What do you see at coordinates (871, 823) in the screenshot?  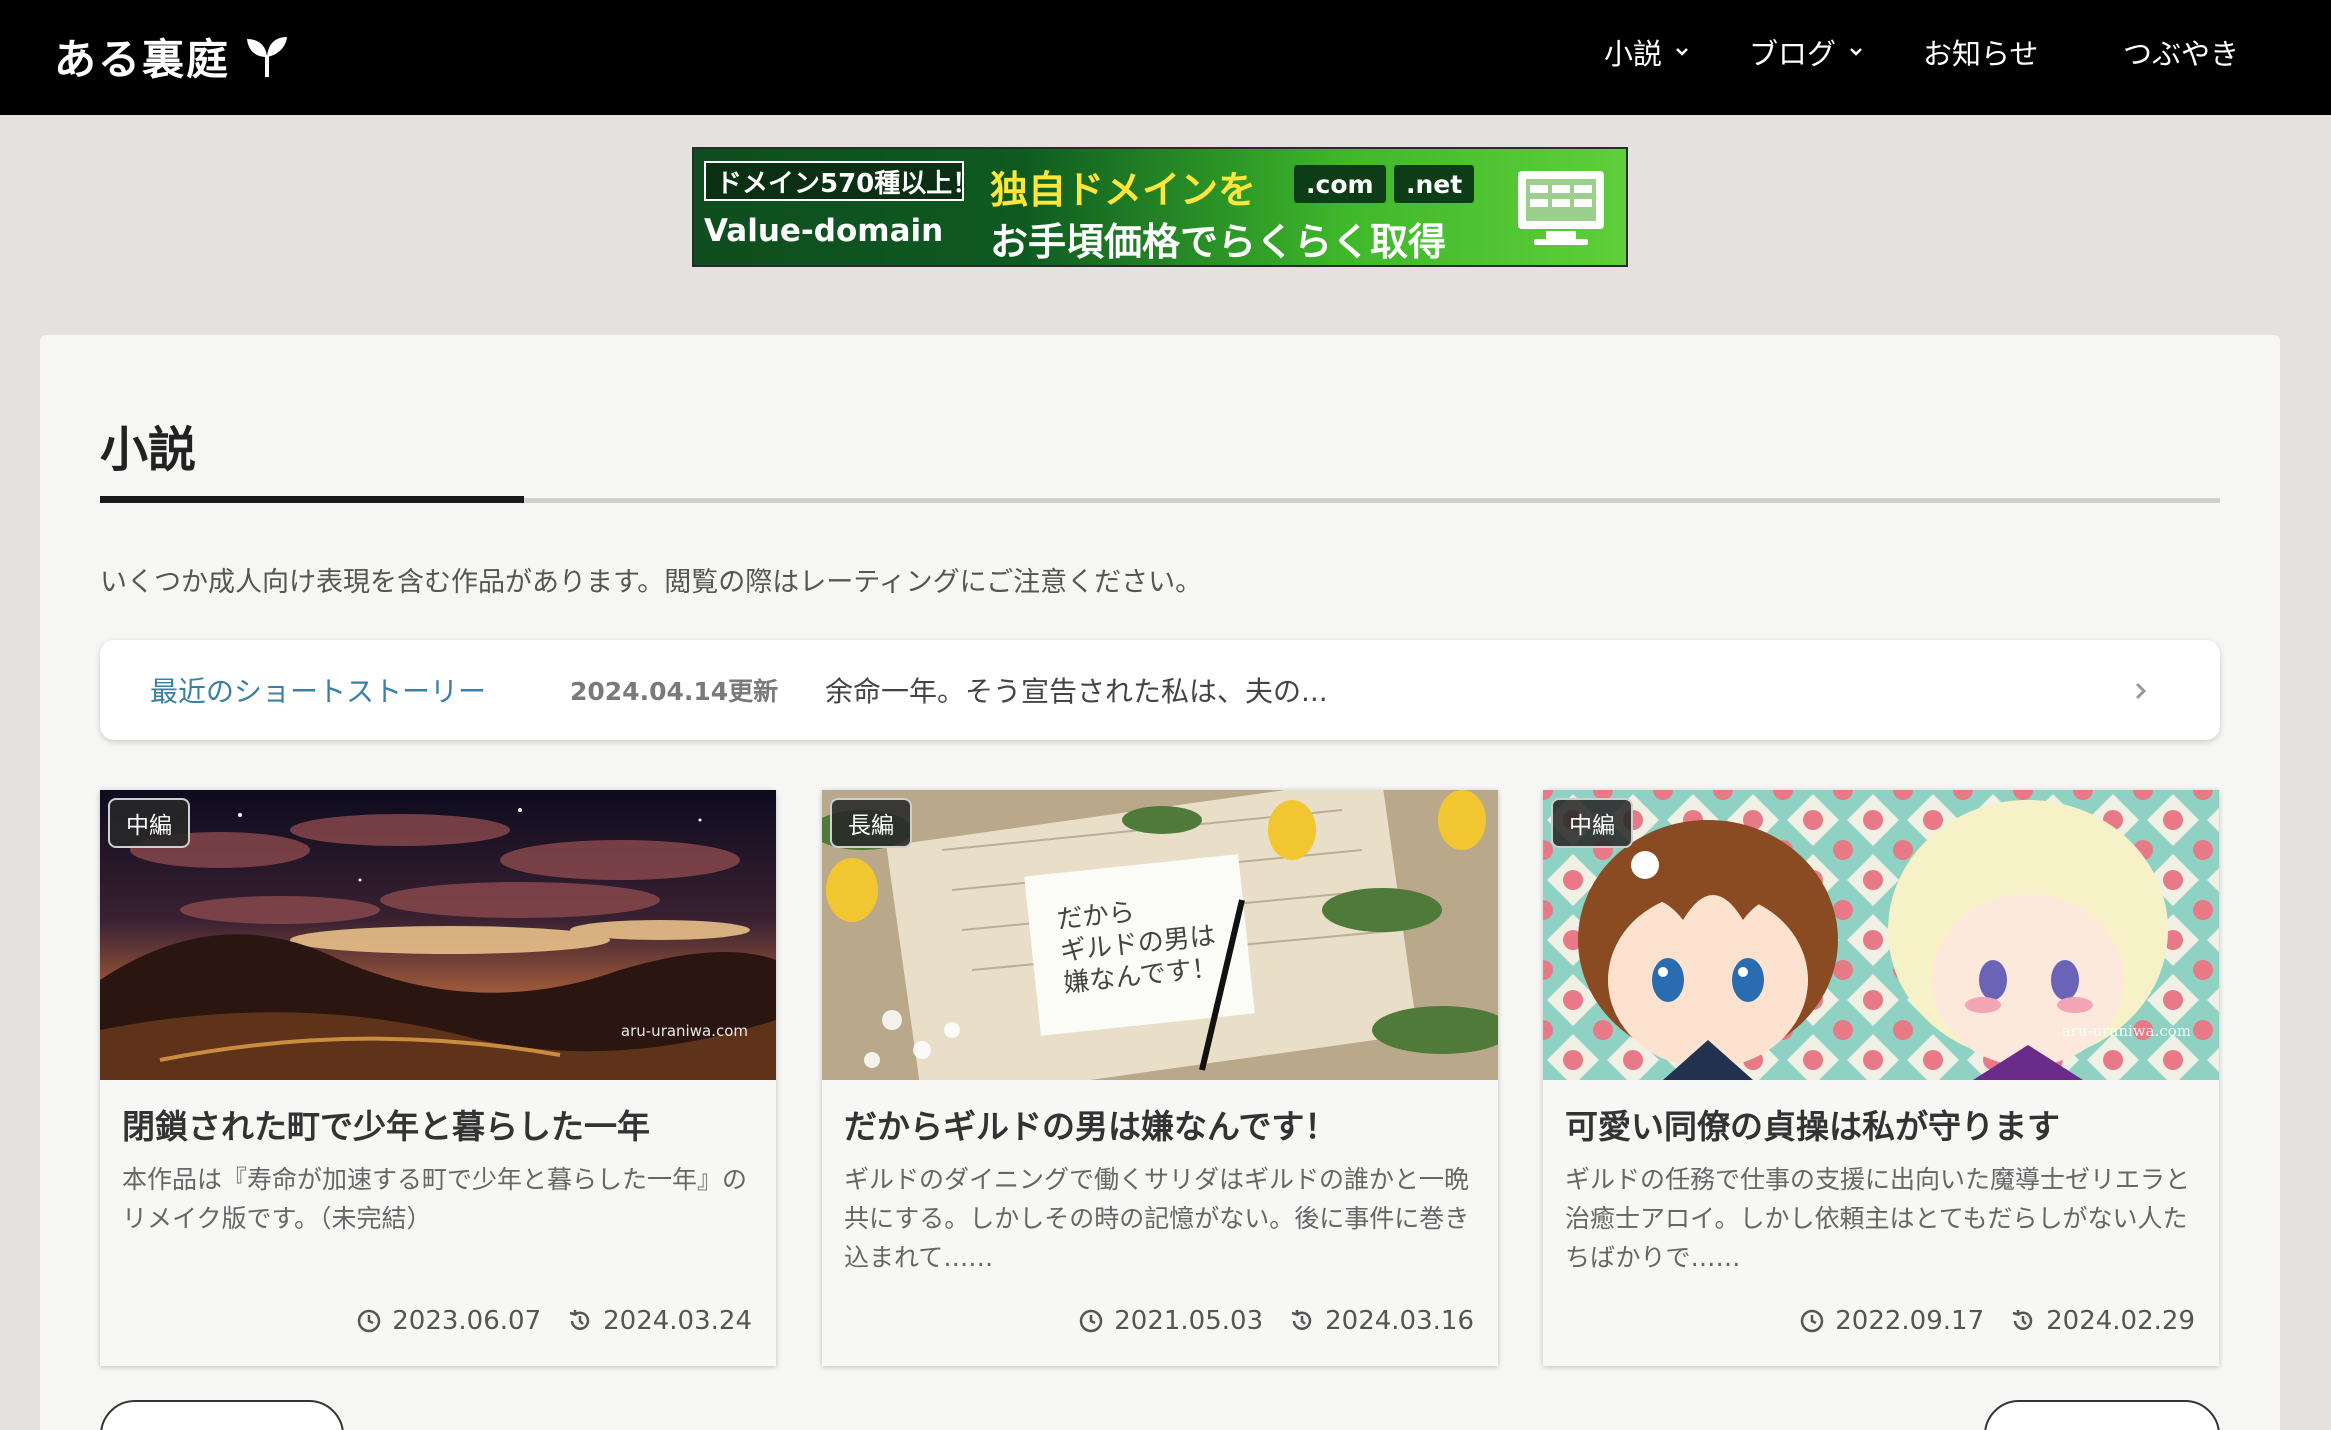 I see `length-badge: 長編` at bounding box center [871, 823].